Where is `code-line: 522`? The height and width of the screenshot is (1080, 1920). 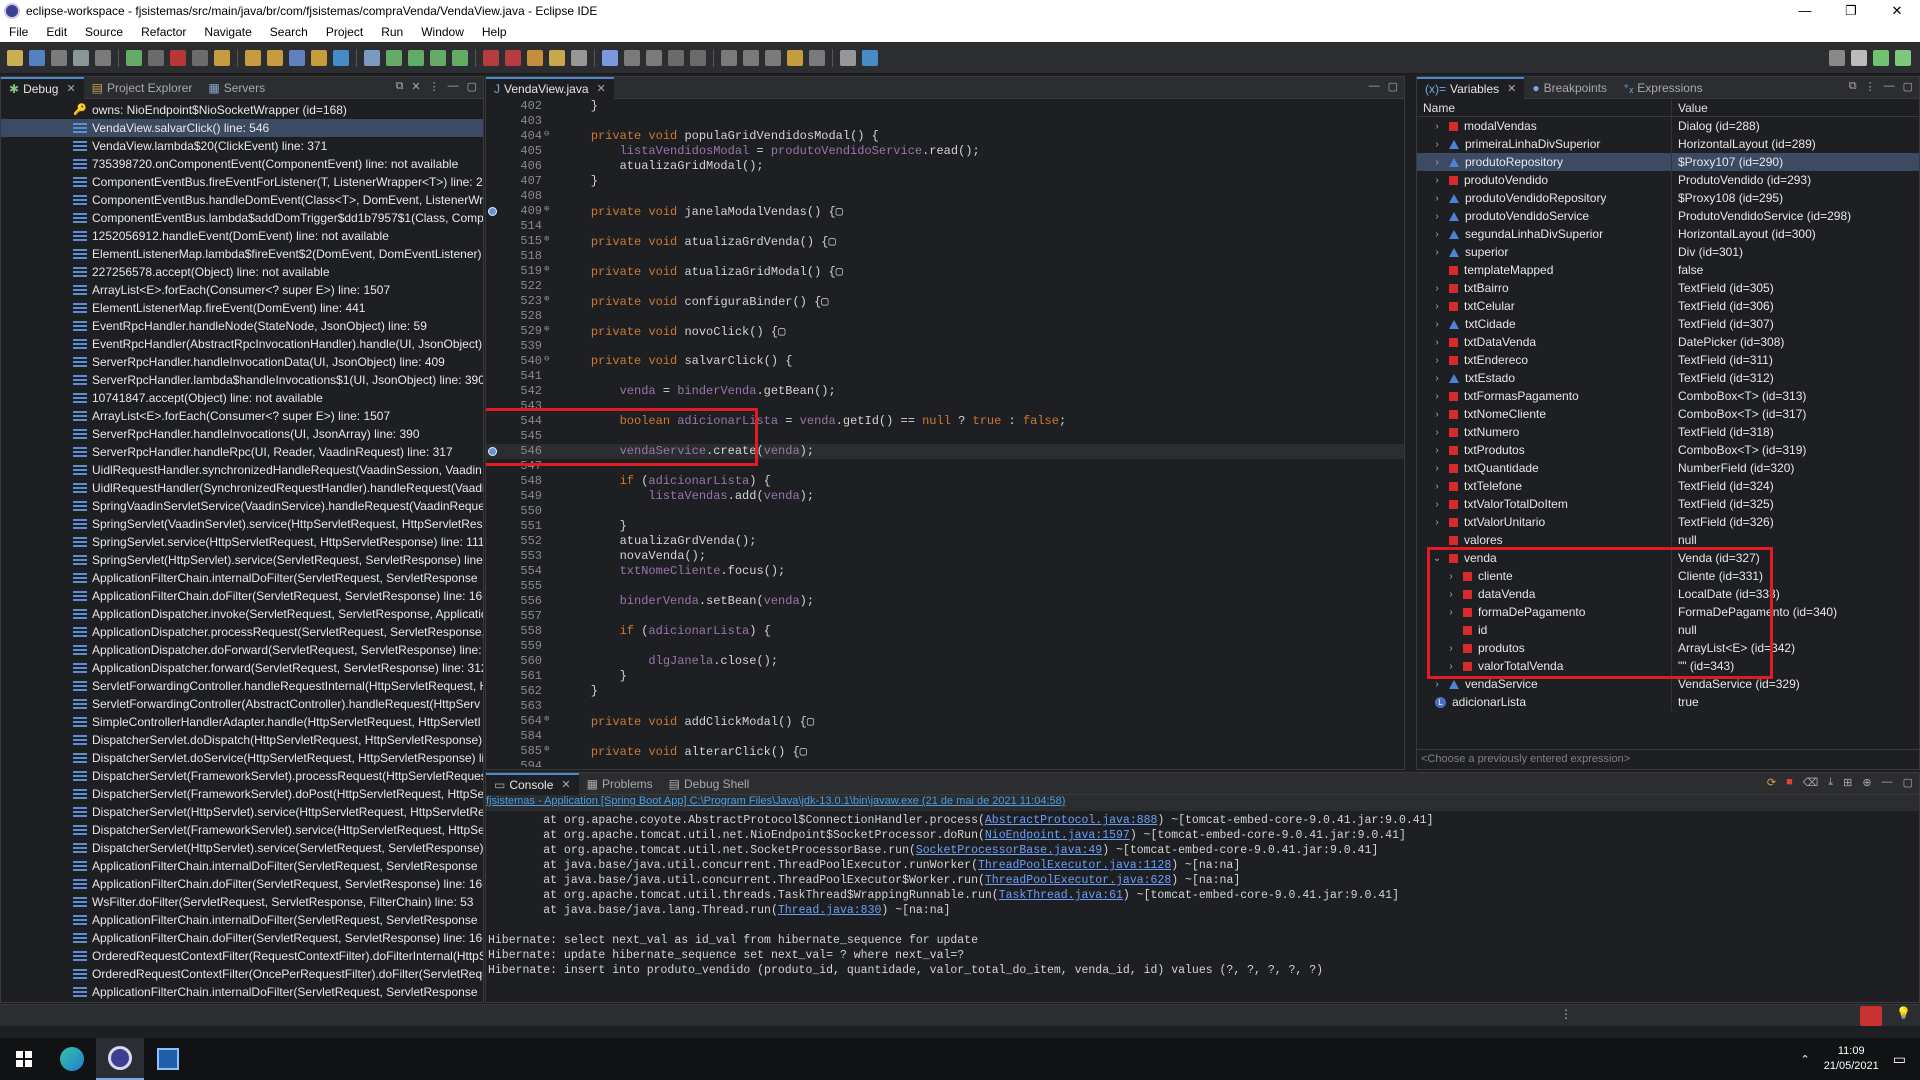 code-line: 522 is located at coordinates (945, 286).